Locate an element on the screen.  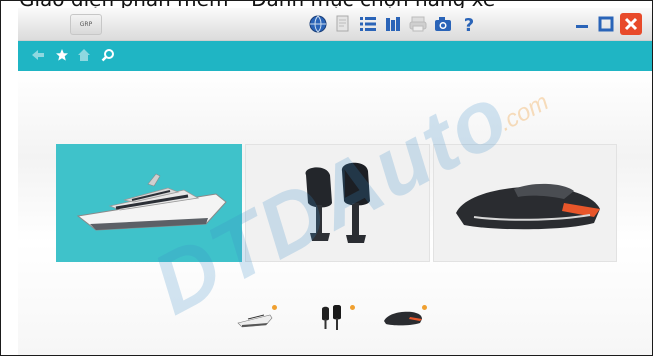
title-bar: GRP ? is located at coordinates (335, 24).